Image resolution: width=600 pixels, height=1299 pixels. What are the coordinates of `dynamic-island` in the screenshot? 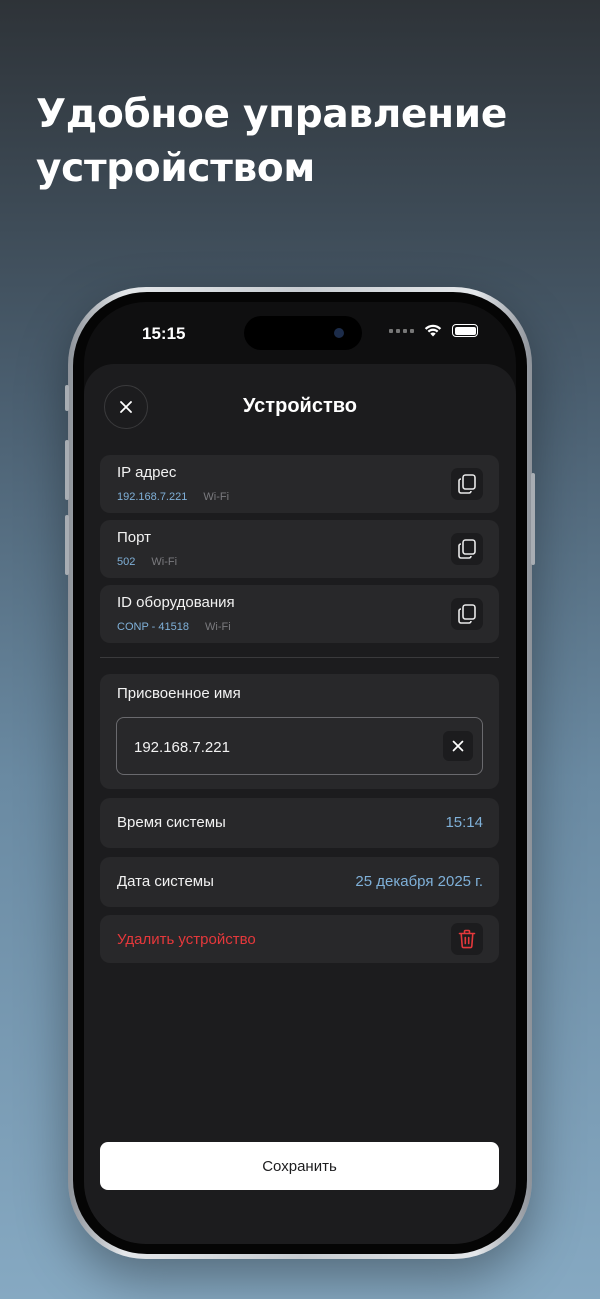 It's located at (303, 333).